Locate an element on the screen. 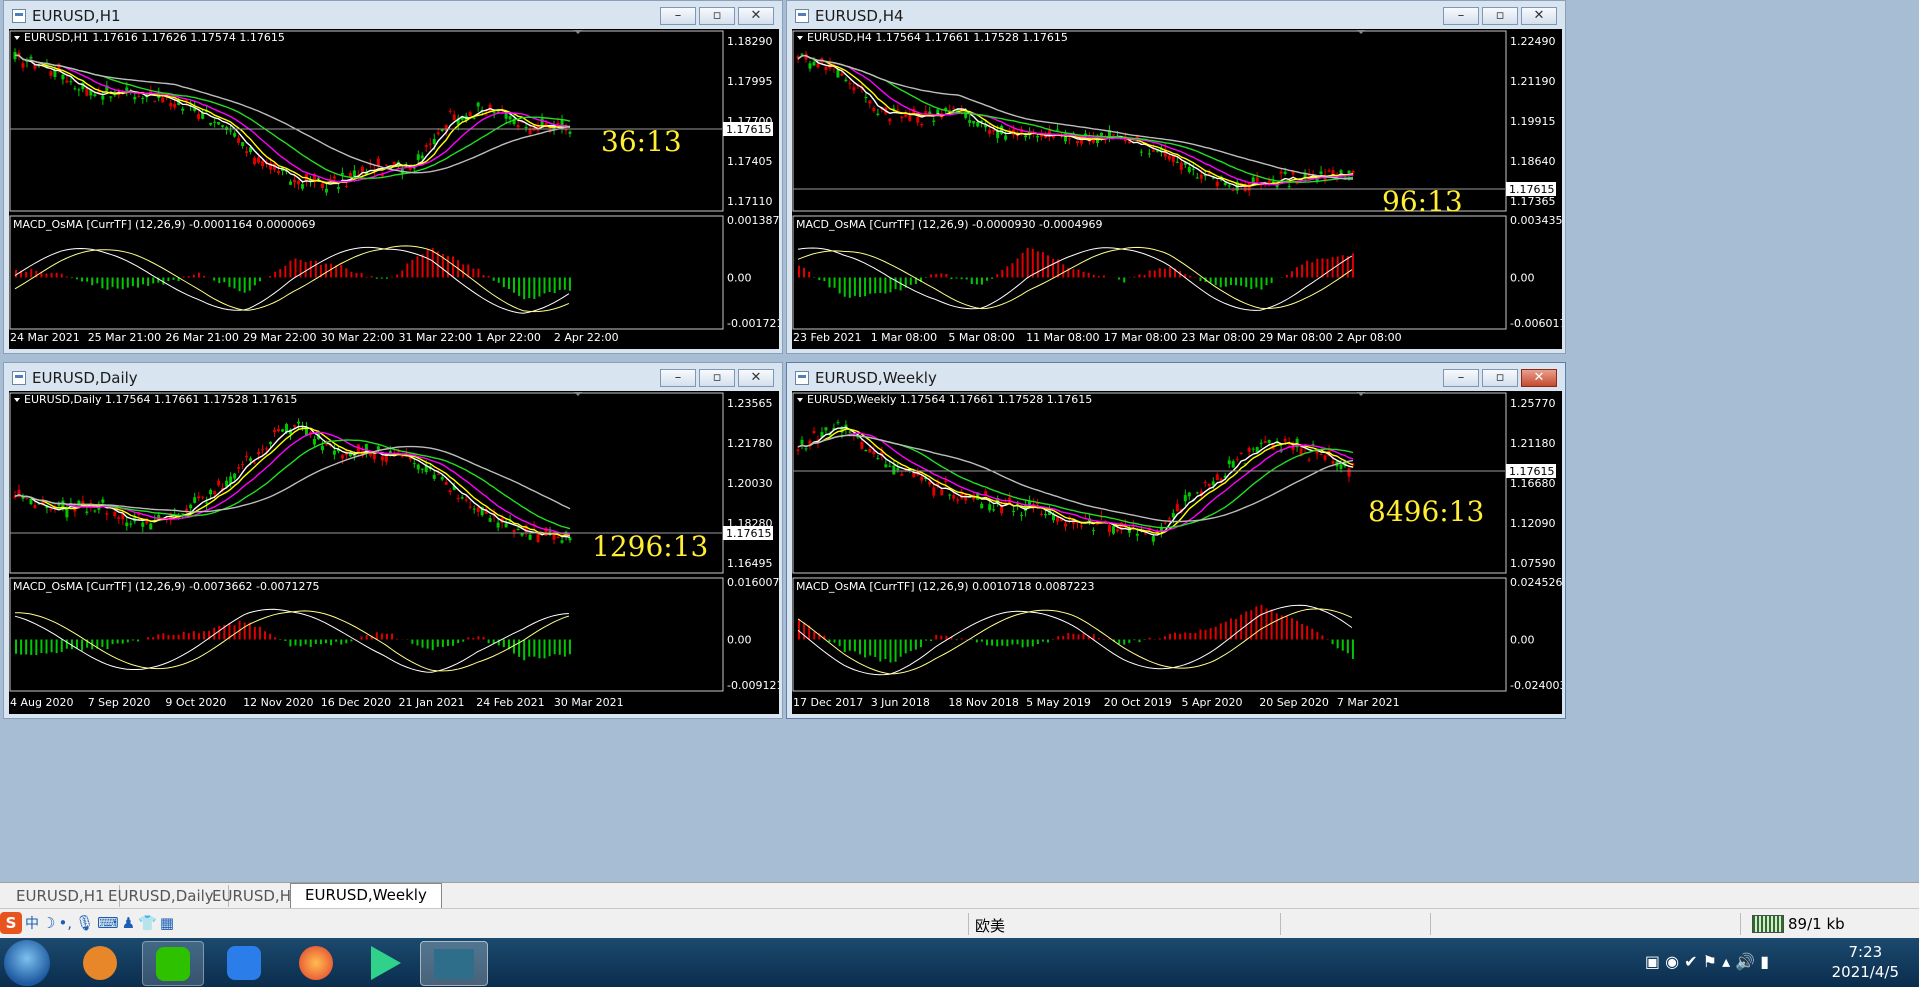  taskbar-app-firefox is located at coordinates (316, 962).